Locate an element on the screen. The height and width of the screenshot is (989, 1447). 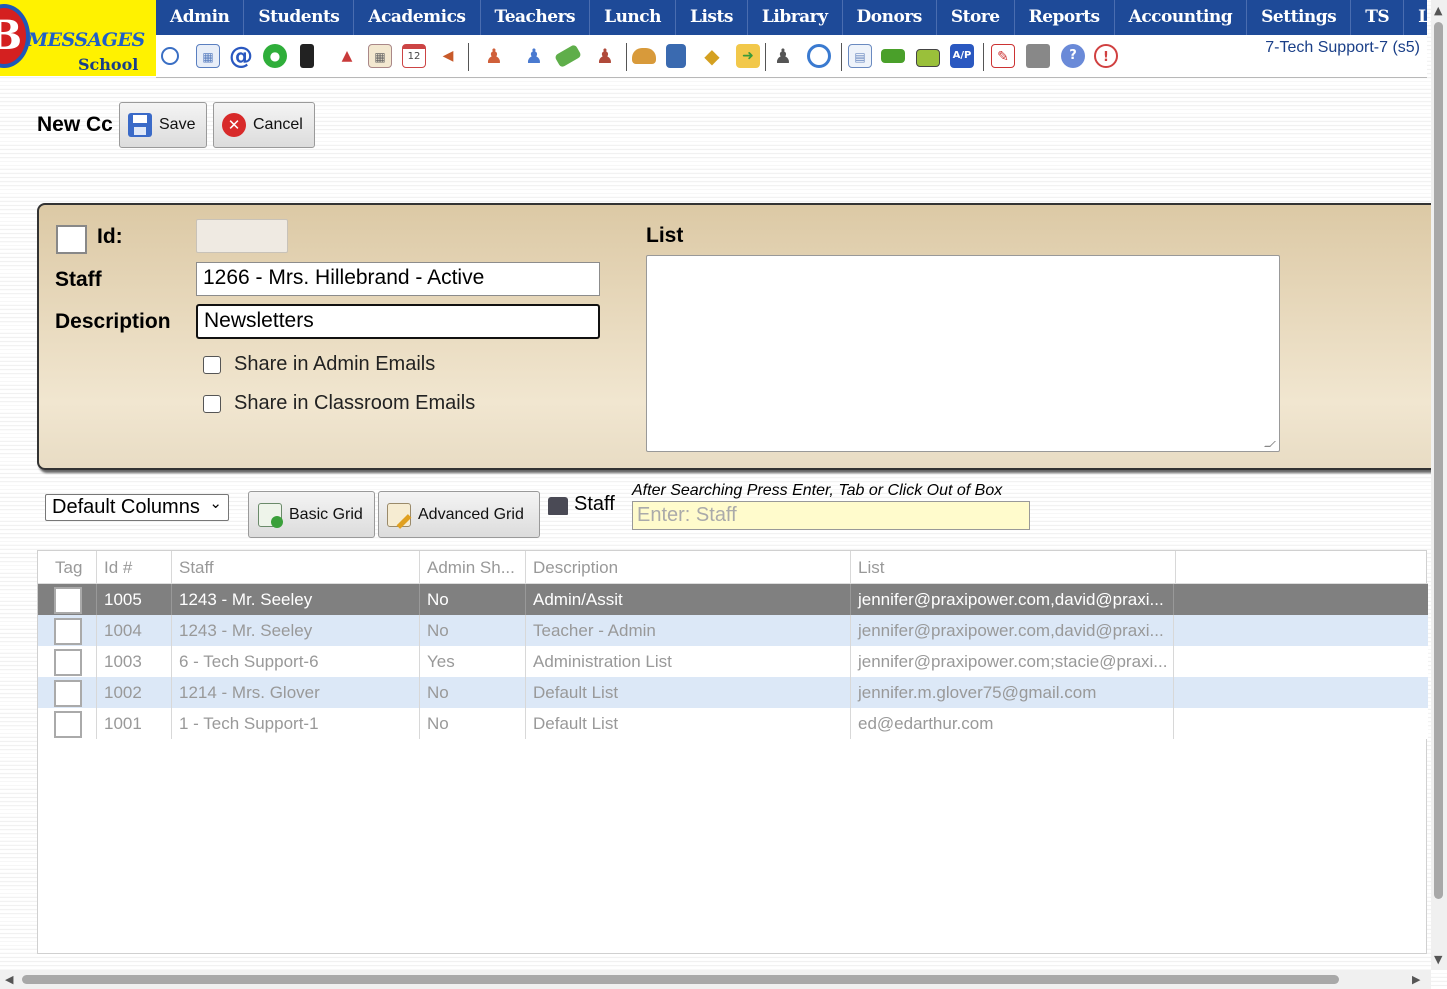
row-tag-cell is located at coordinates (67, 630).